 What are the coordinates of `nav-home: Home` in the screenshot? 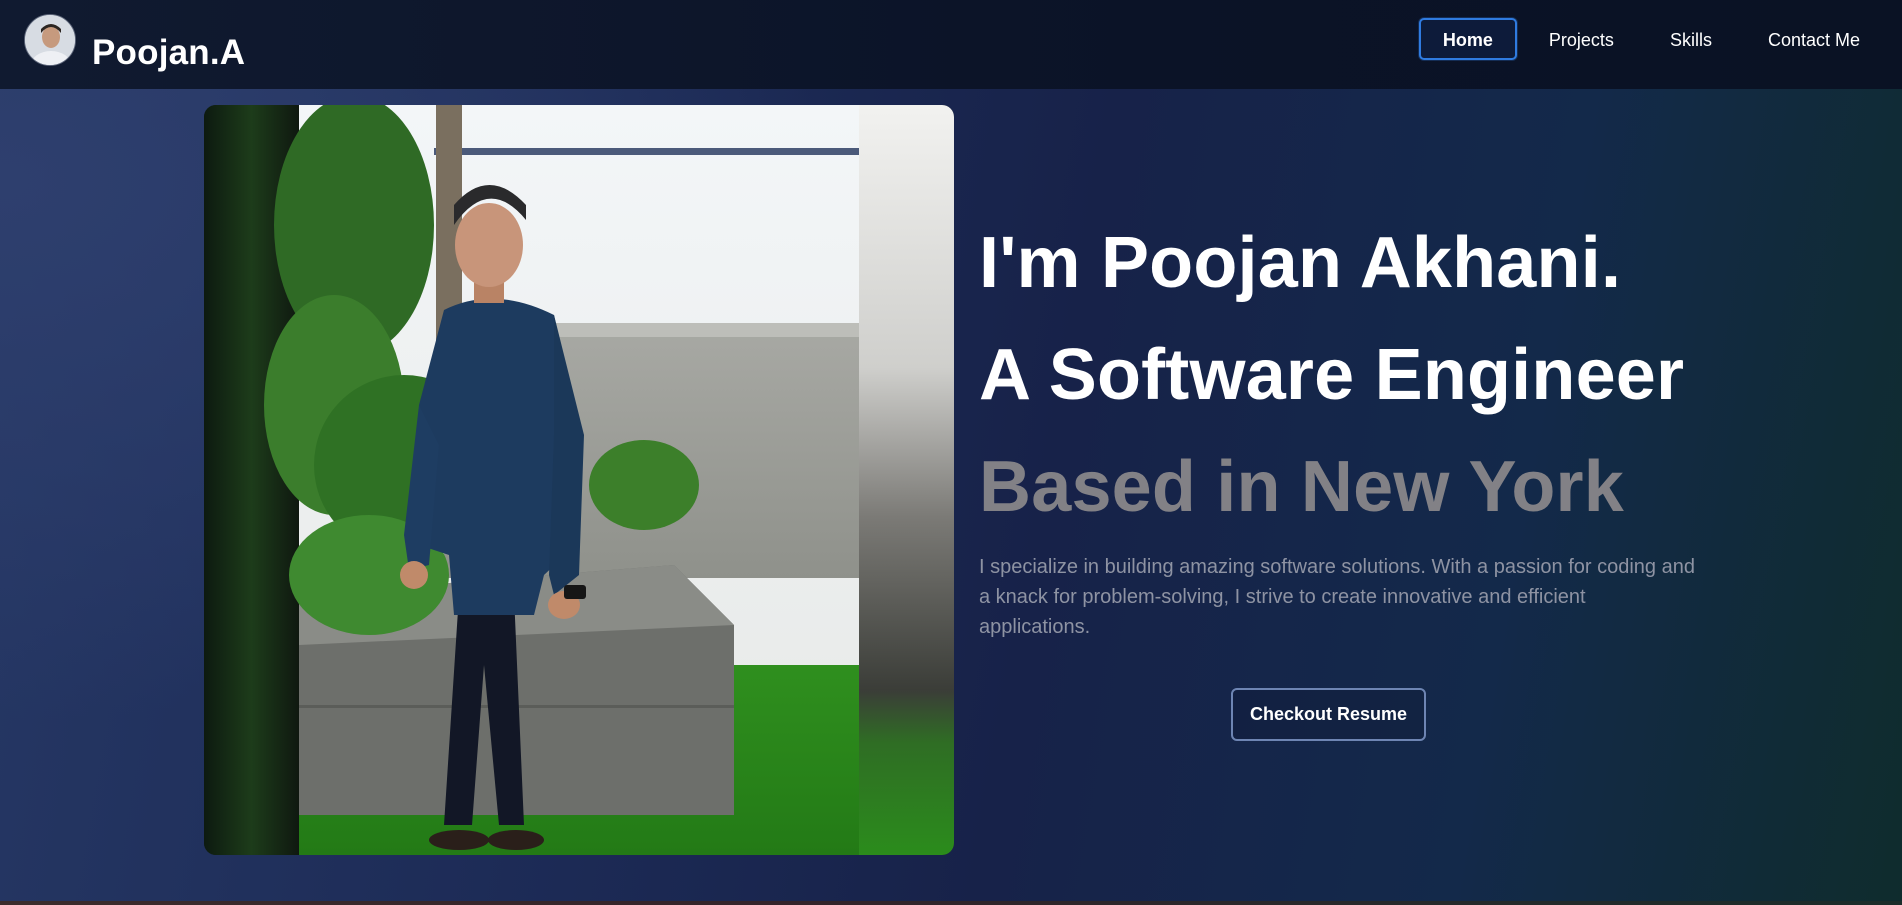 It's located at (1467, 39).